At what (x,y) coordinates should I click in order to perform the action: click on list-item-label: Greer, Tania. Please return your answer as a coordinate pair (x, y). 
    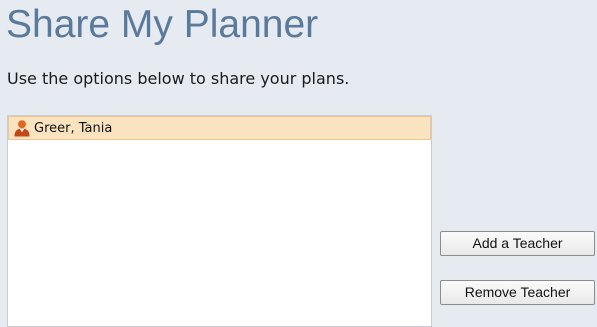
    Looking at the image, I should click on (73, 128).